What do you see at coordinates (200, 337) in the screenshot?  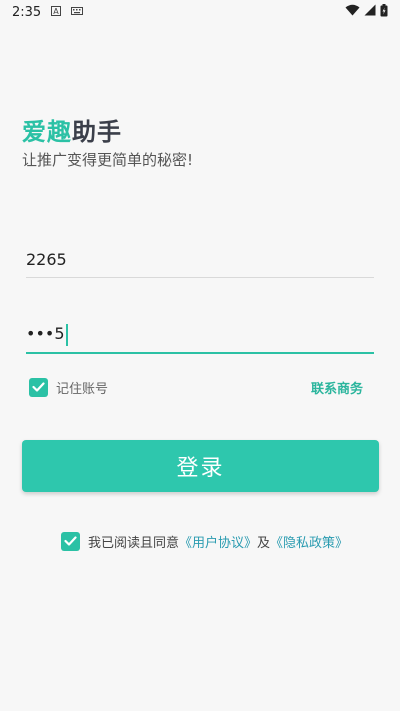 I see `password-field: •••5` at bounding box center [200, 337].